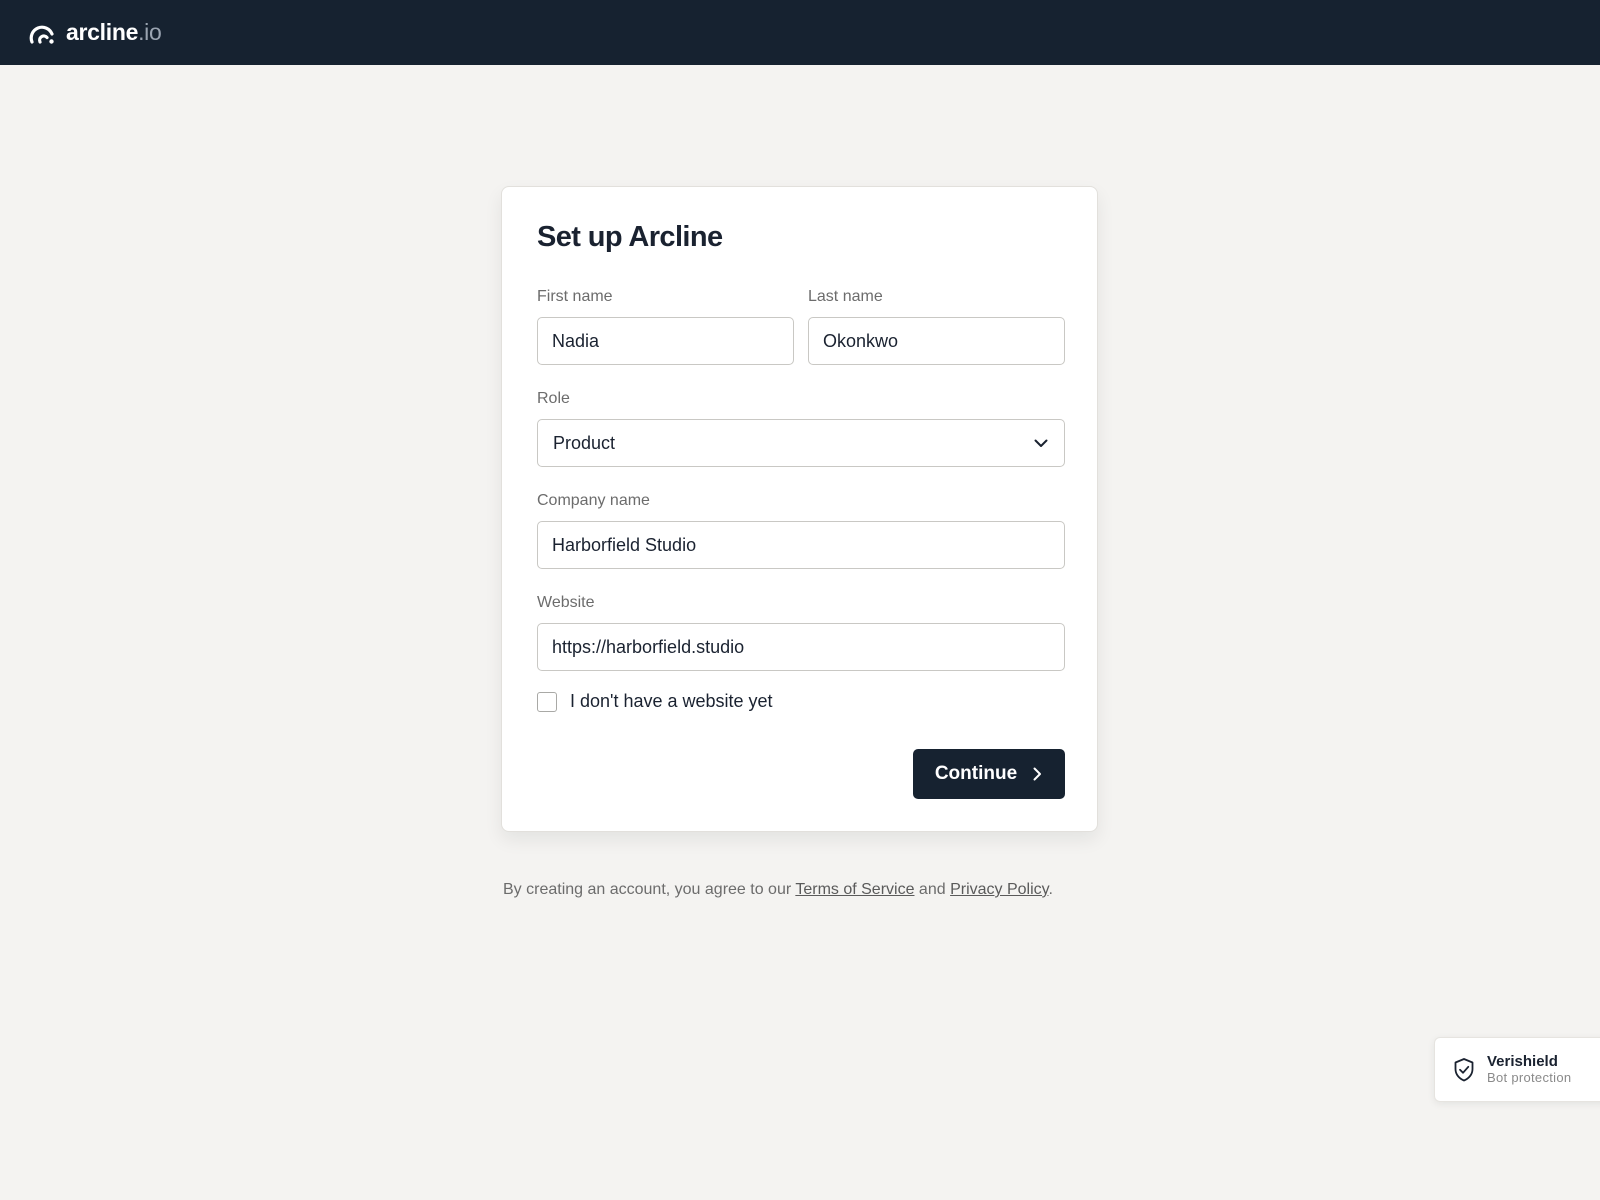 This screenshot has width=1600, height=1200. Describe the element at coordinates (1522, 1062) in the screenshot. I see `badge-title: Verishield` at that location.